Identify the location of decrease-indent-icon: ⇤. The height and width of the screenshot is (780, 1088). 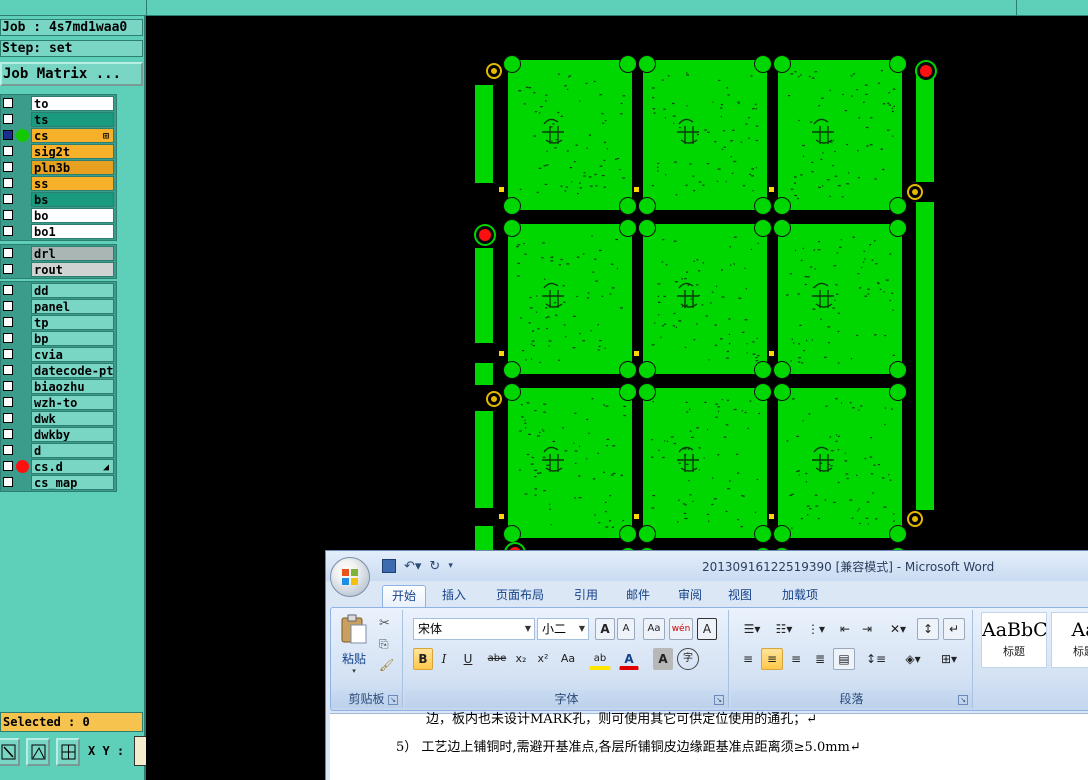
(845, 629).